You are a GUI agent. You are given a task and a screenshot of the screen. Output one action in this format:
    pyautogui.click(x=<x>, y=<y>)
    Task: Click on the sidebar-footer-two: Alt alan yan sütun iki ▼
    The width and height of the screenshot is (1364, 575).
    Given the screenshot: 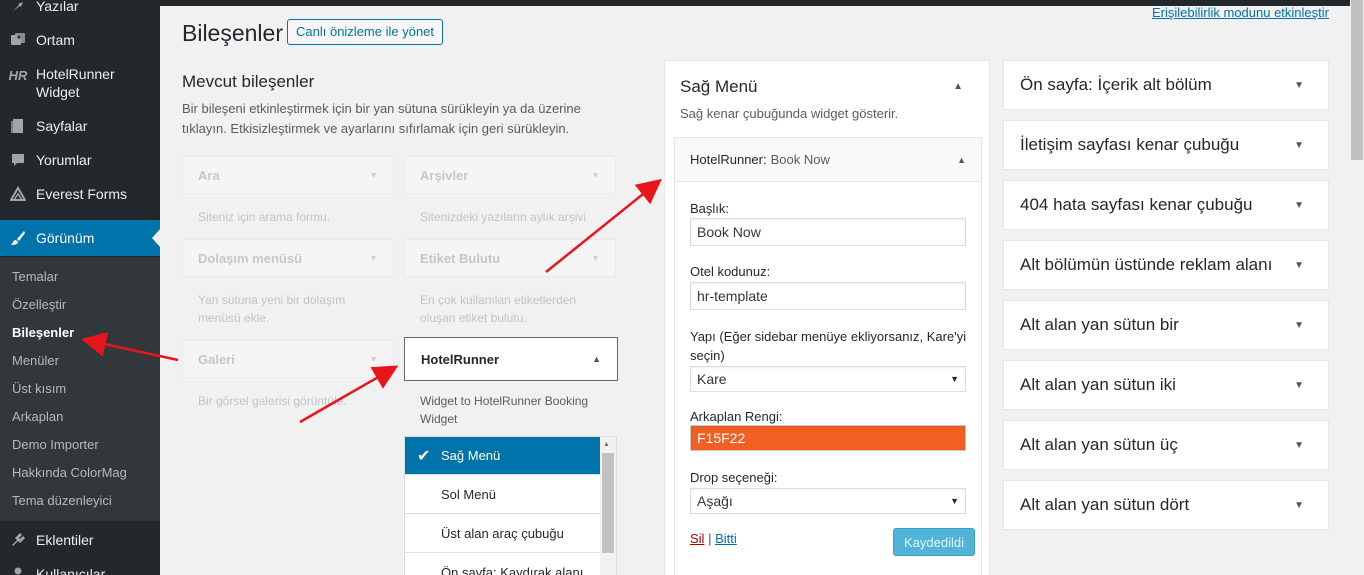 What is the action you would take?
    pyautogui.click(x=1166, y=385)
    